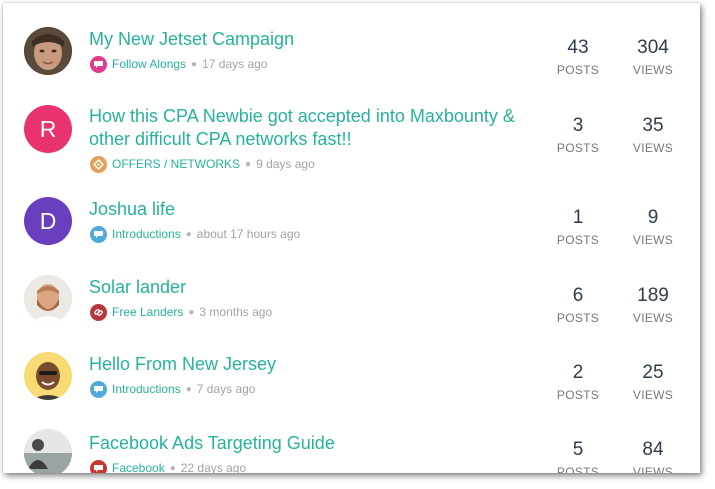 Image resolution: width=715 pixels, height=489 pixels. I want to click on category-link: Follow Alongs, so click(149, 64).